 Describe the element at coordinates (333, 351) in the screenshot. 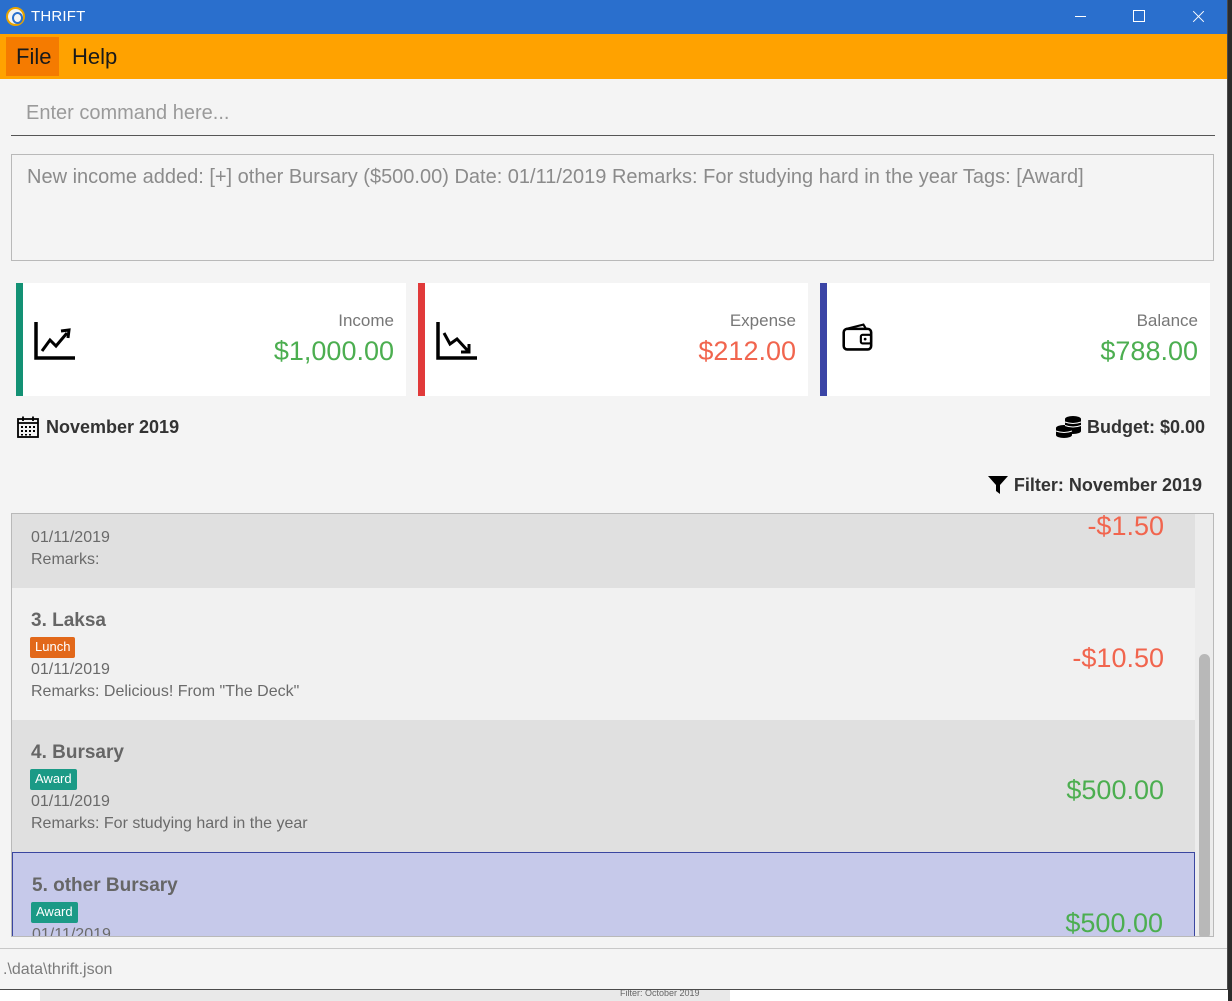

I see `income-amount: $1,000.00` at that location.